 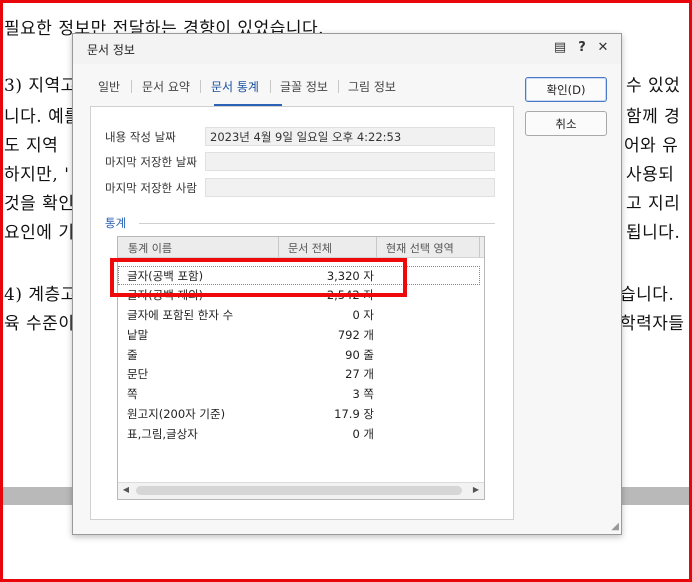 What do you see at coordinates (299, 314) in the screenshot?
I see `table-row: 글자에 포함된 한자 수 0 자` at bounding box center [299, 314].